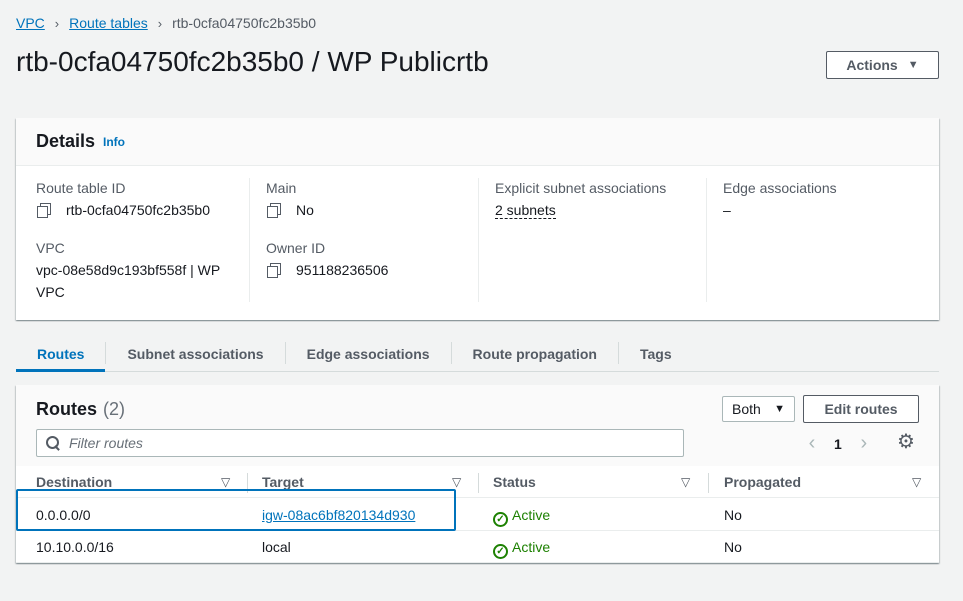 This screenshot has width=963, height=601. What do you see at coordinates (114, 409) in the screenshot?
I see `routes-count: (2)` at bounding box center [114, 409].